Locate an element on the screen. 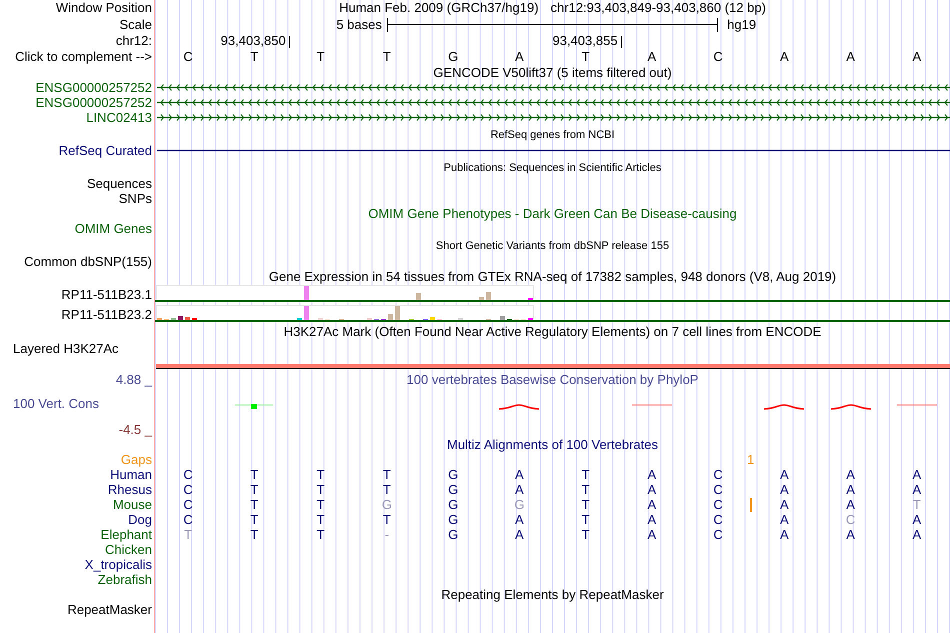 Image resolution: width=950 pixels, height=633 pixels. track-label: RefSeq Curated is located at coordinates (105, 150).